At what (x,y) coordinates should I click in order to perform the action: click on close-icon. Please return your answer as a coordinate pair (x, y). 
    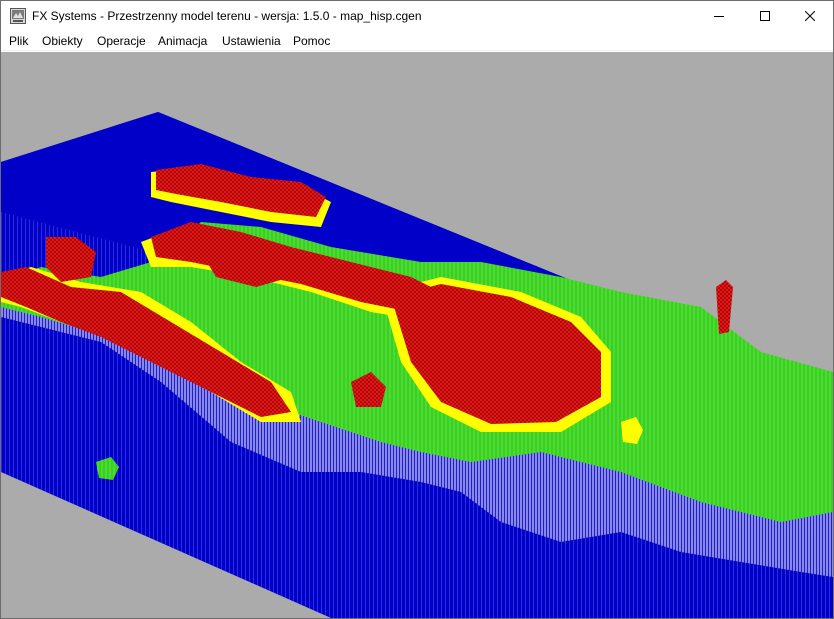
    Looking at the image, I should click on (810, 16).